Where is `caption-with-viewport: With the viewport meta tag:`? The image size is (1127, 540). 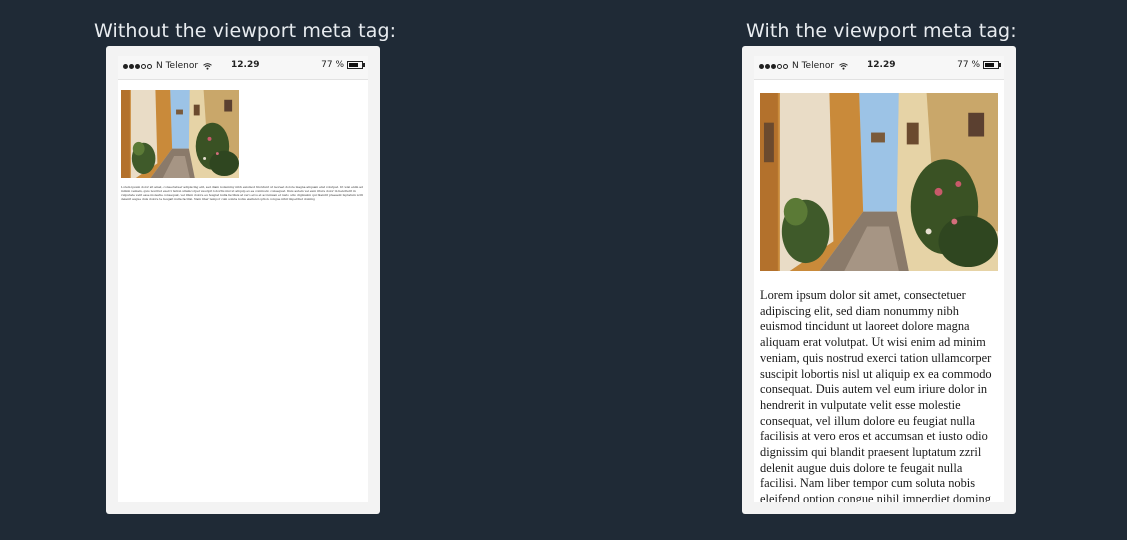 caption-with-viewport: With the viewport meta tag: is located at coordinates (881, 31).